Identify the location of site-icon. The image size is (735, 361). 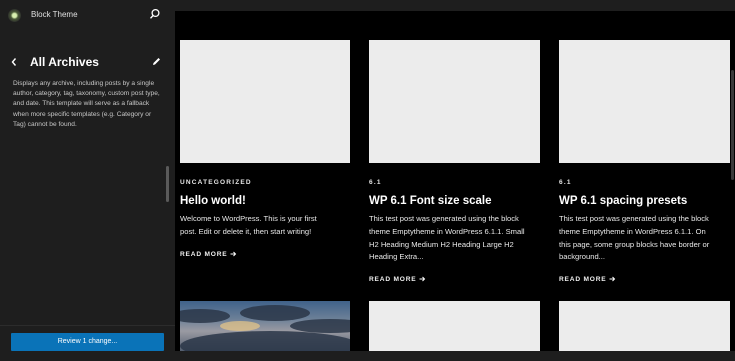
(14, 15).